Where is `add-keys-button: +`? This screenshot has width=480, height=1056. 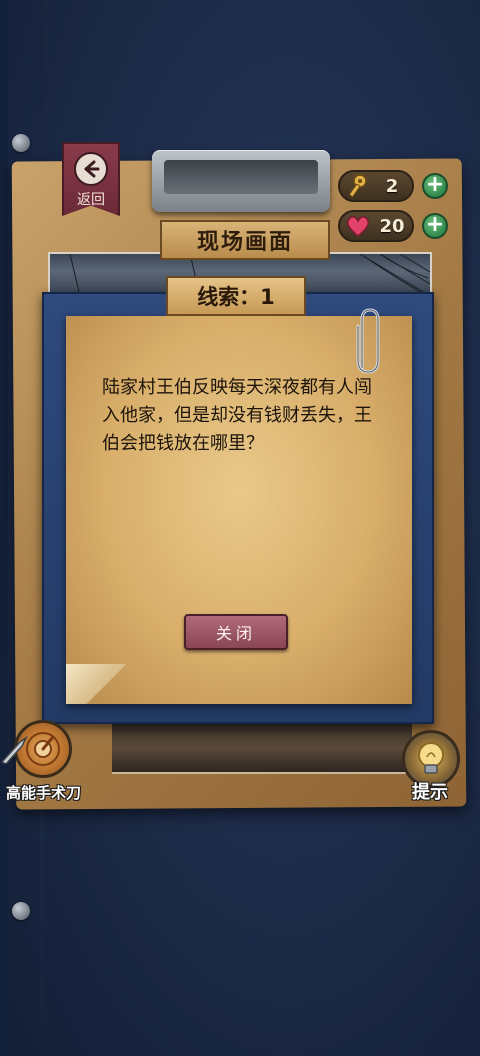
add-keys-button: + is located at coordinates (435, 186).